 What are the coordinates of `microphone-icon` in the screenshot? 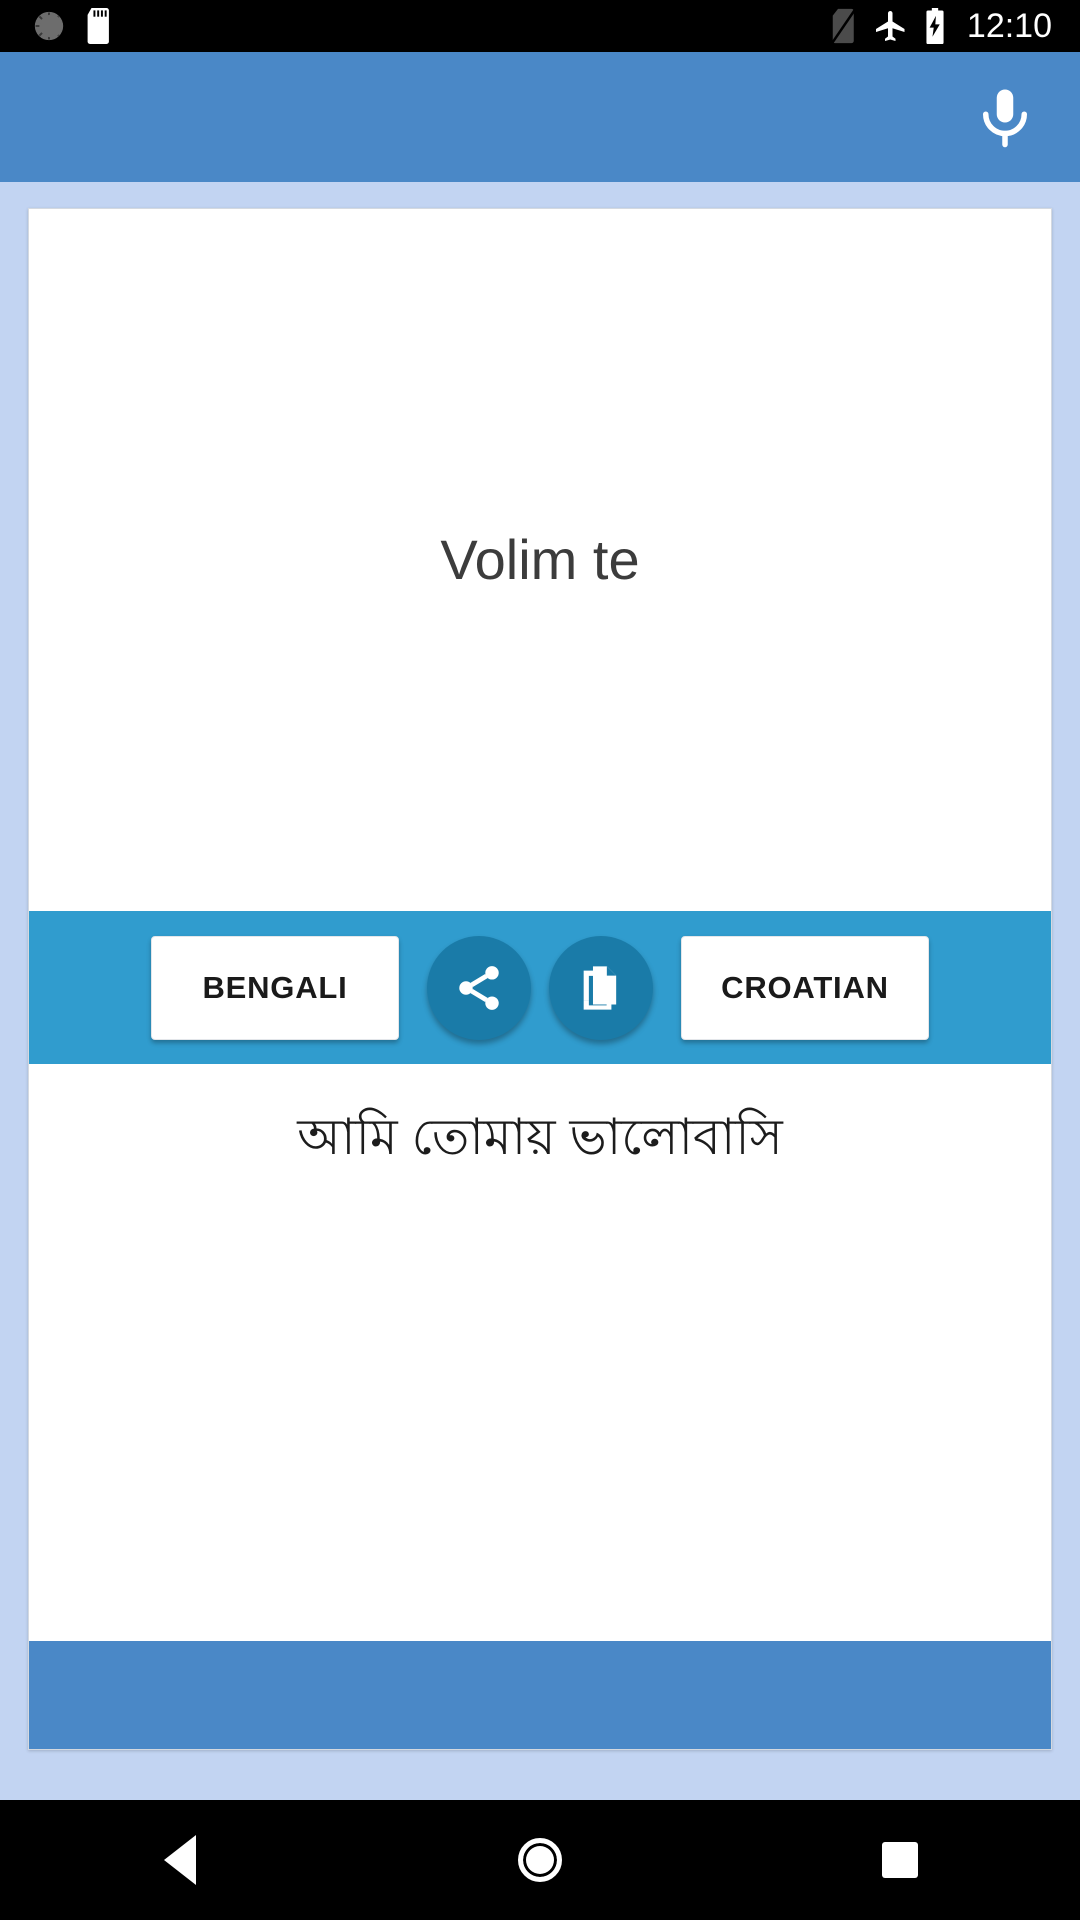 It's located at (1005, 118).